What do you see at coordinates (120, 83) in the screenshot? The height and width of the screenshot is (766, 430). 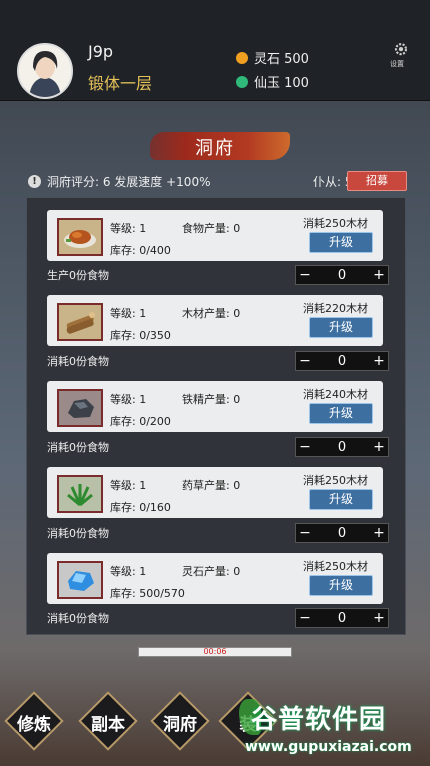 I see `cultivation-realm: 锻体一层` at bounding box center [120, 83].